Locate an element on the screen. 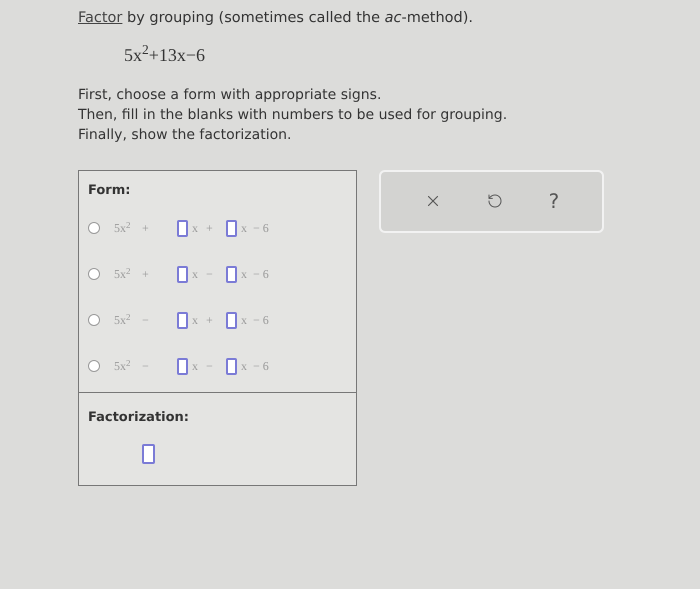  factor-link: Factor is located at coordinates (100, 18).